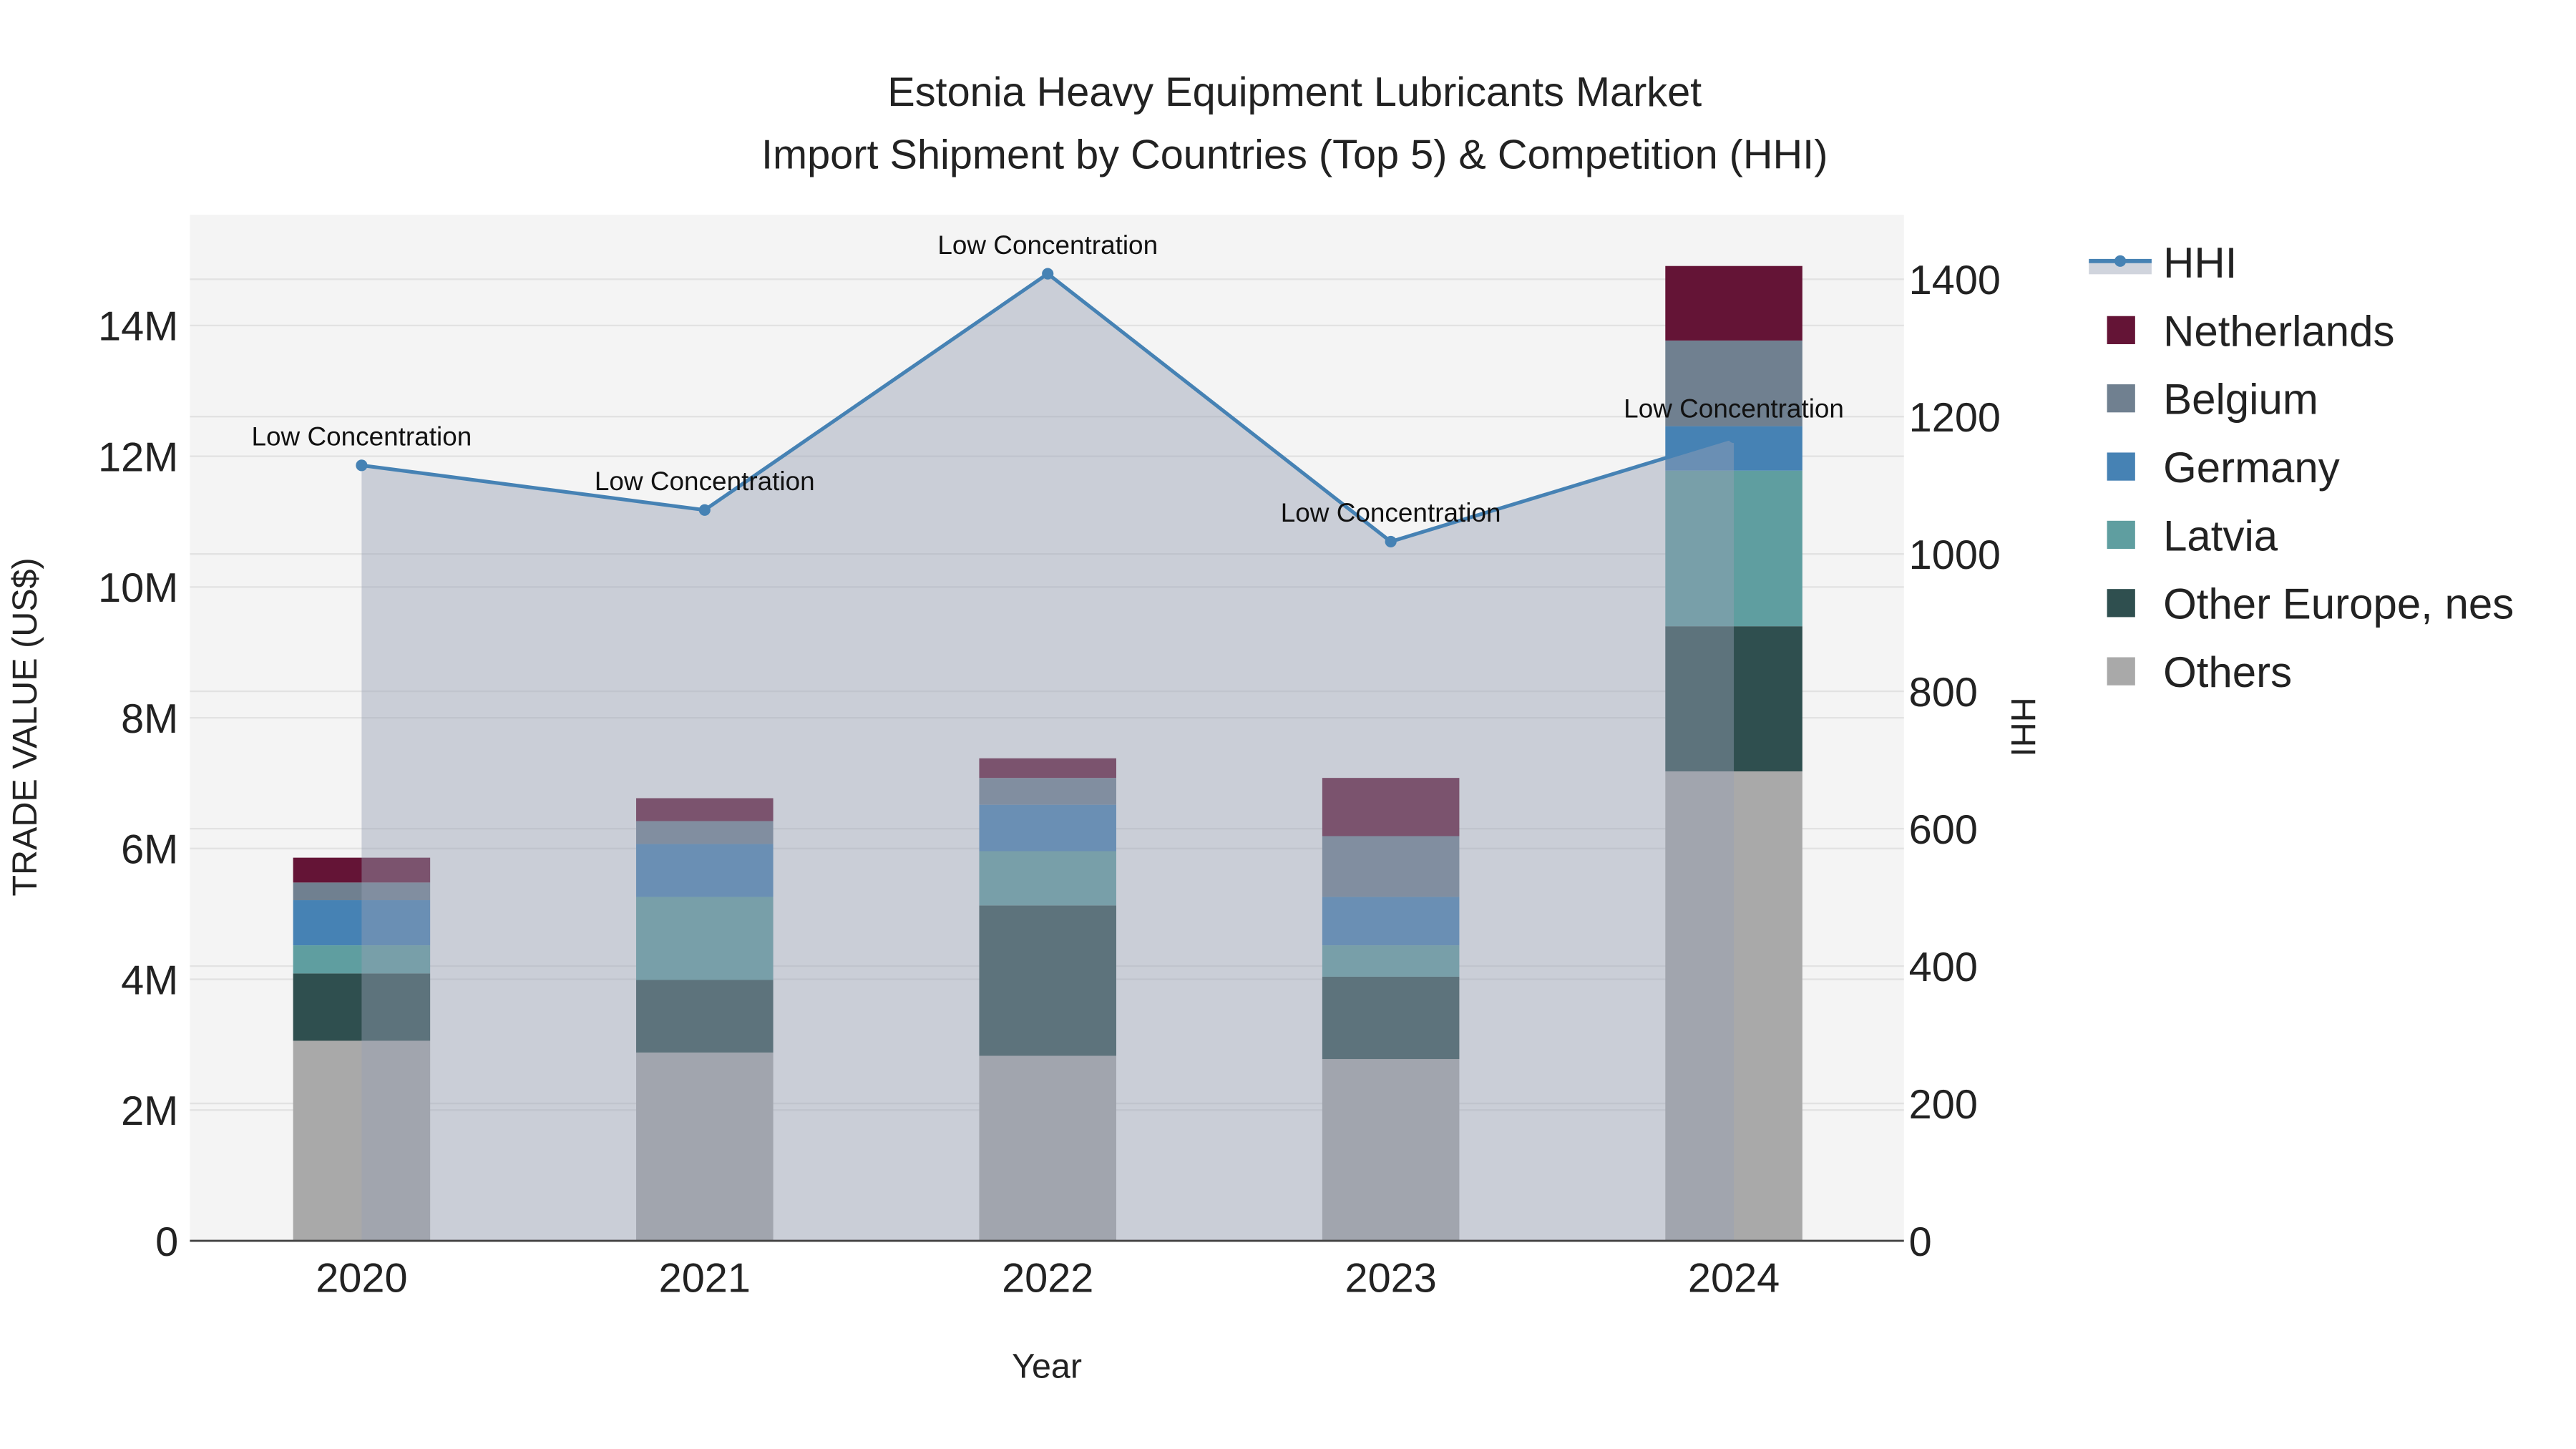  What do you see at coordinates (1047, 1279) in the screenshot?
I see `x-tick-label: 2022` at bounding box center [1047, 1279].